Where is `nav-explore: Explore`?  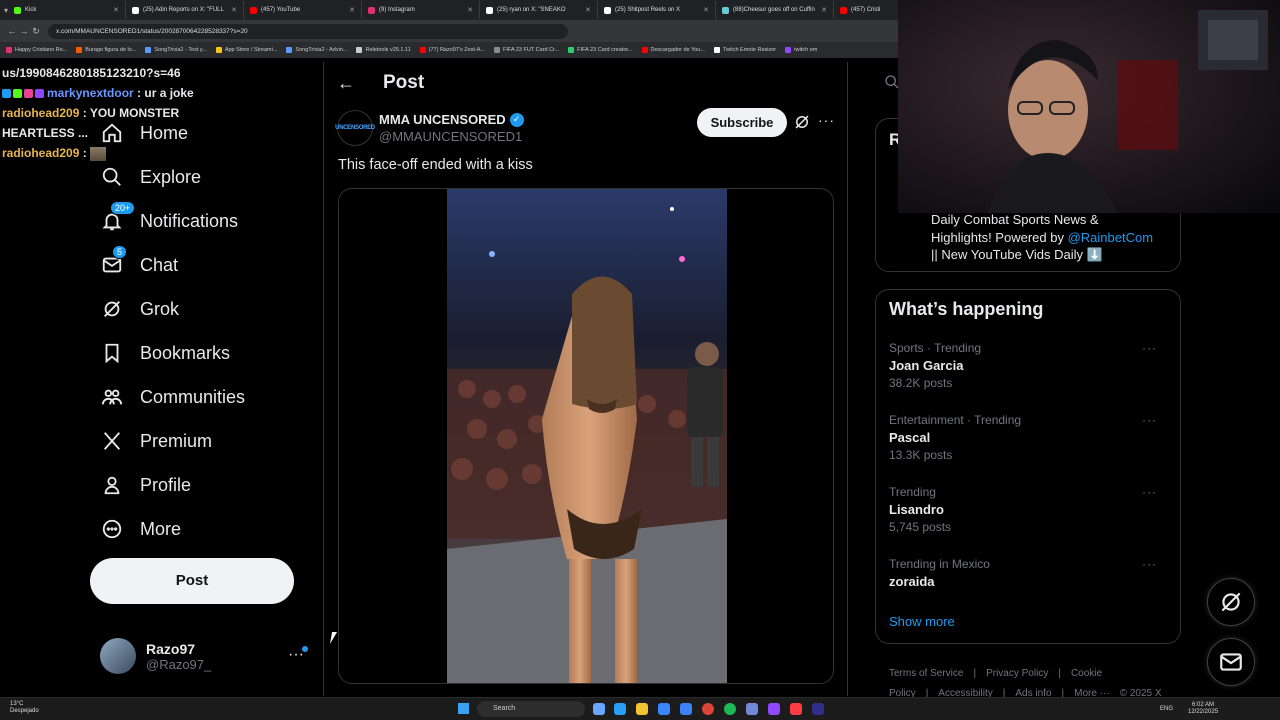
nav-explore: Explore is located at coordinates (150, 177).